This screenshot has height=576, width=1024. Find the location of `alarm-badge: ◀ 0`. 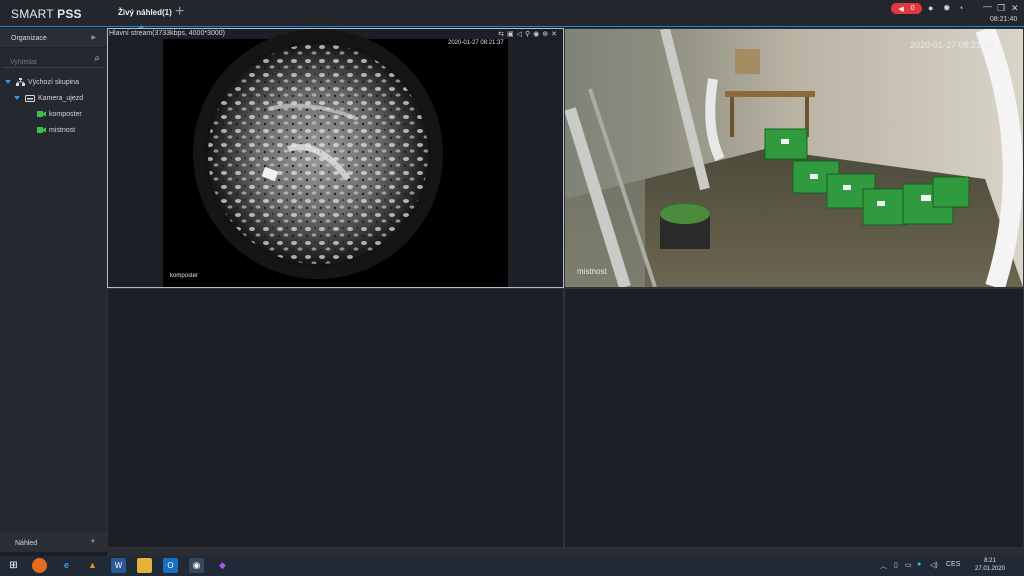

alarm-badge: ◀ 0 is located at coordinates (906, 8).